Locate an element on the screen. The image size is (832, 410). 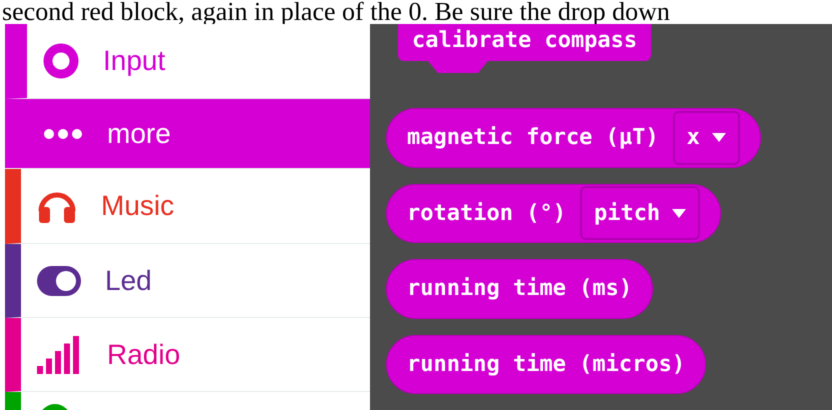
reporter-block: running time (micros) is located at coordinates (546, 364).